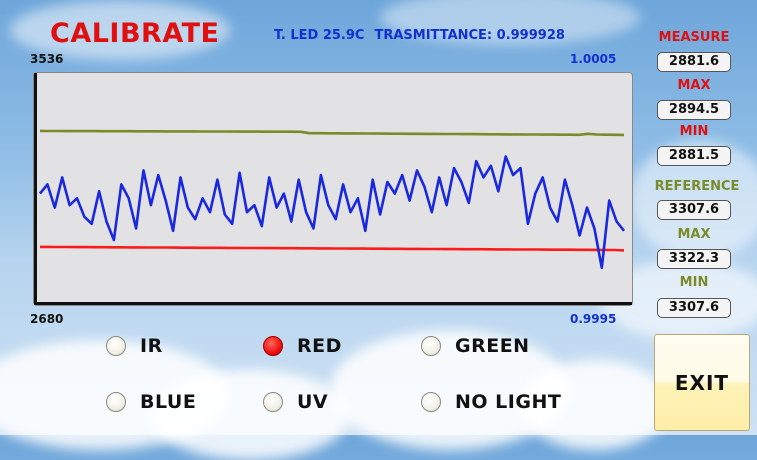 The width and height of the screenshot is (757, 460). What do you see at coordinates (694, 110) in the screenshot?
I see `measure-max-value: 2894.5` at bounding box center [694, 110].